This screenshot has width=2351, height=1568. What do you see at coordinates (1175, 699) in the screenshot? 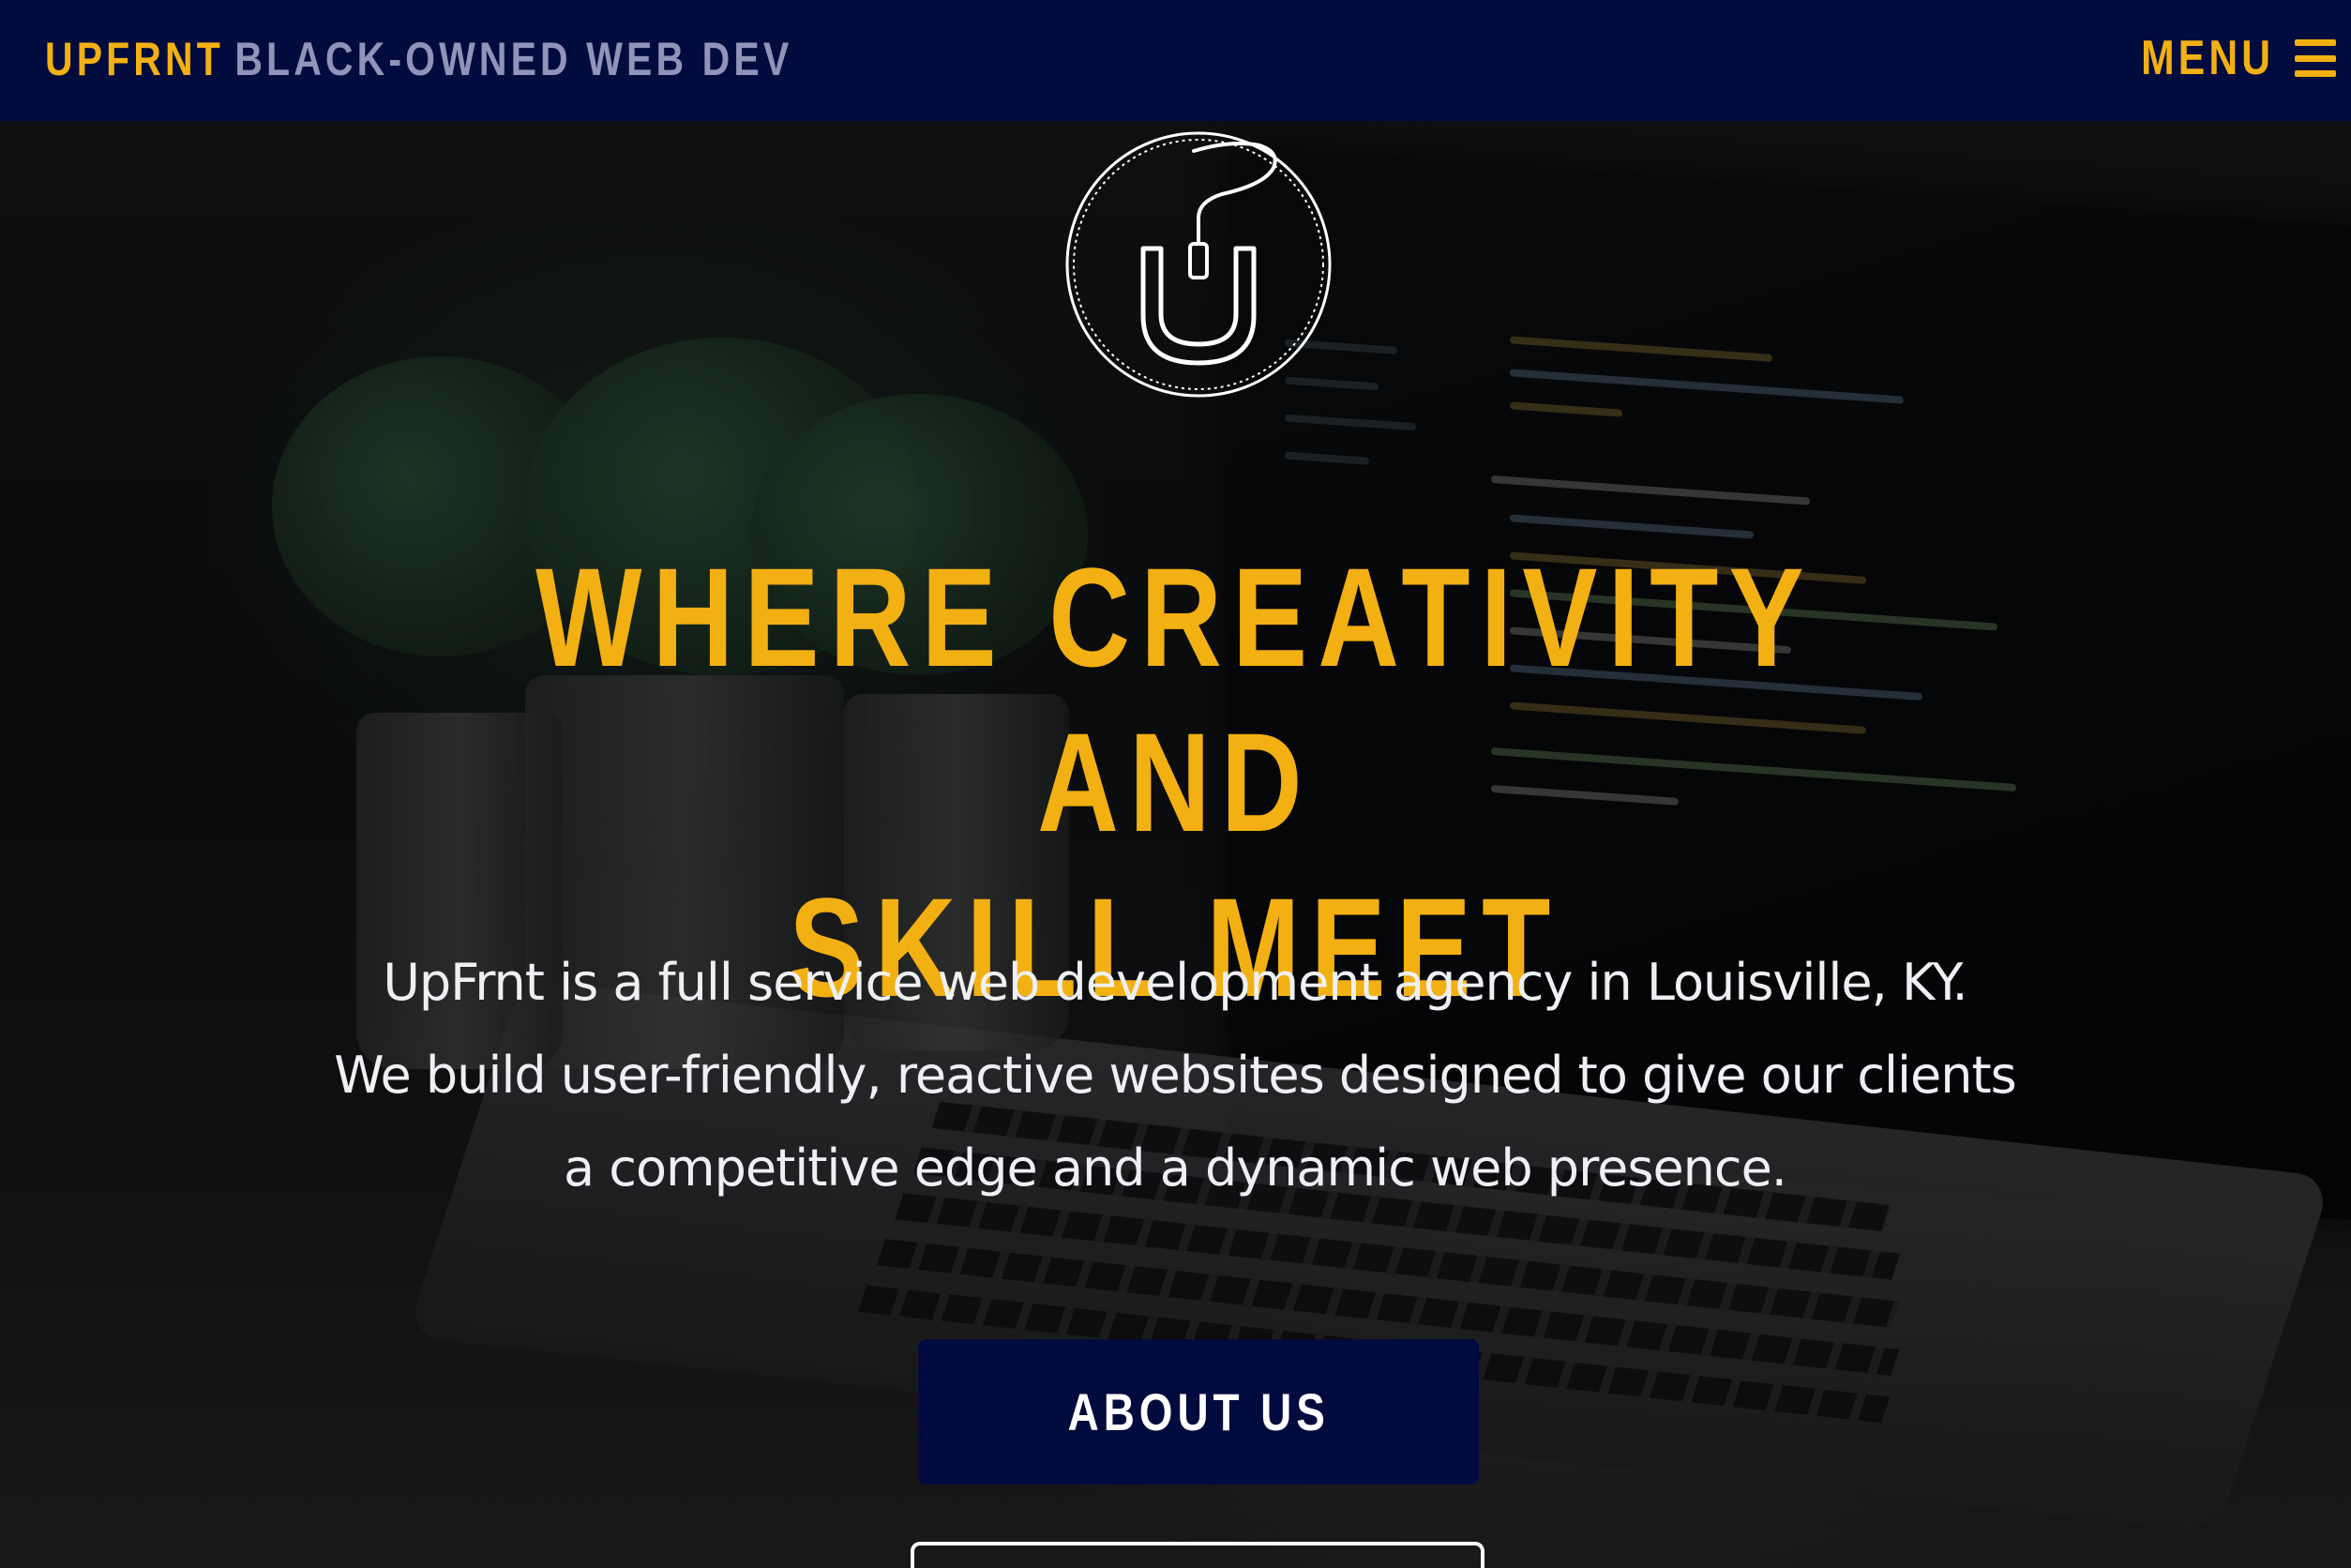
I see `hero-headline-line-1: WHERE CREATIVITY AND` at bounding box center [1175, 699].